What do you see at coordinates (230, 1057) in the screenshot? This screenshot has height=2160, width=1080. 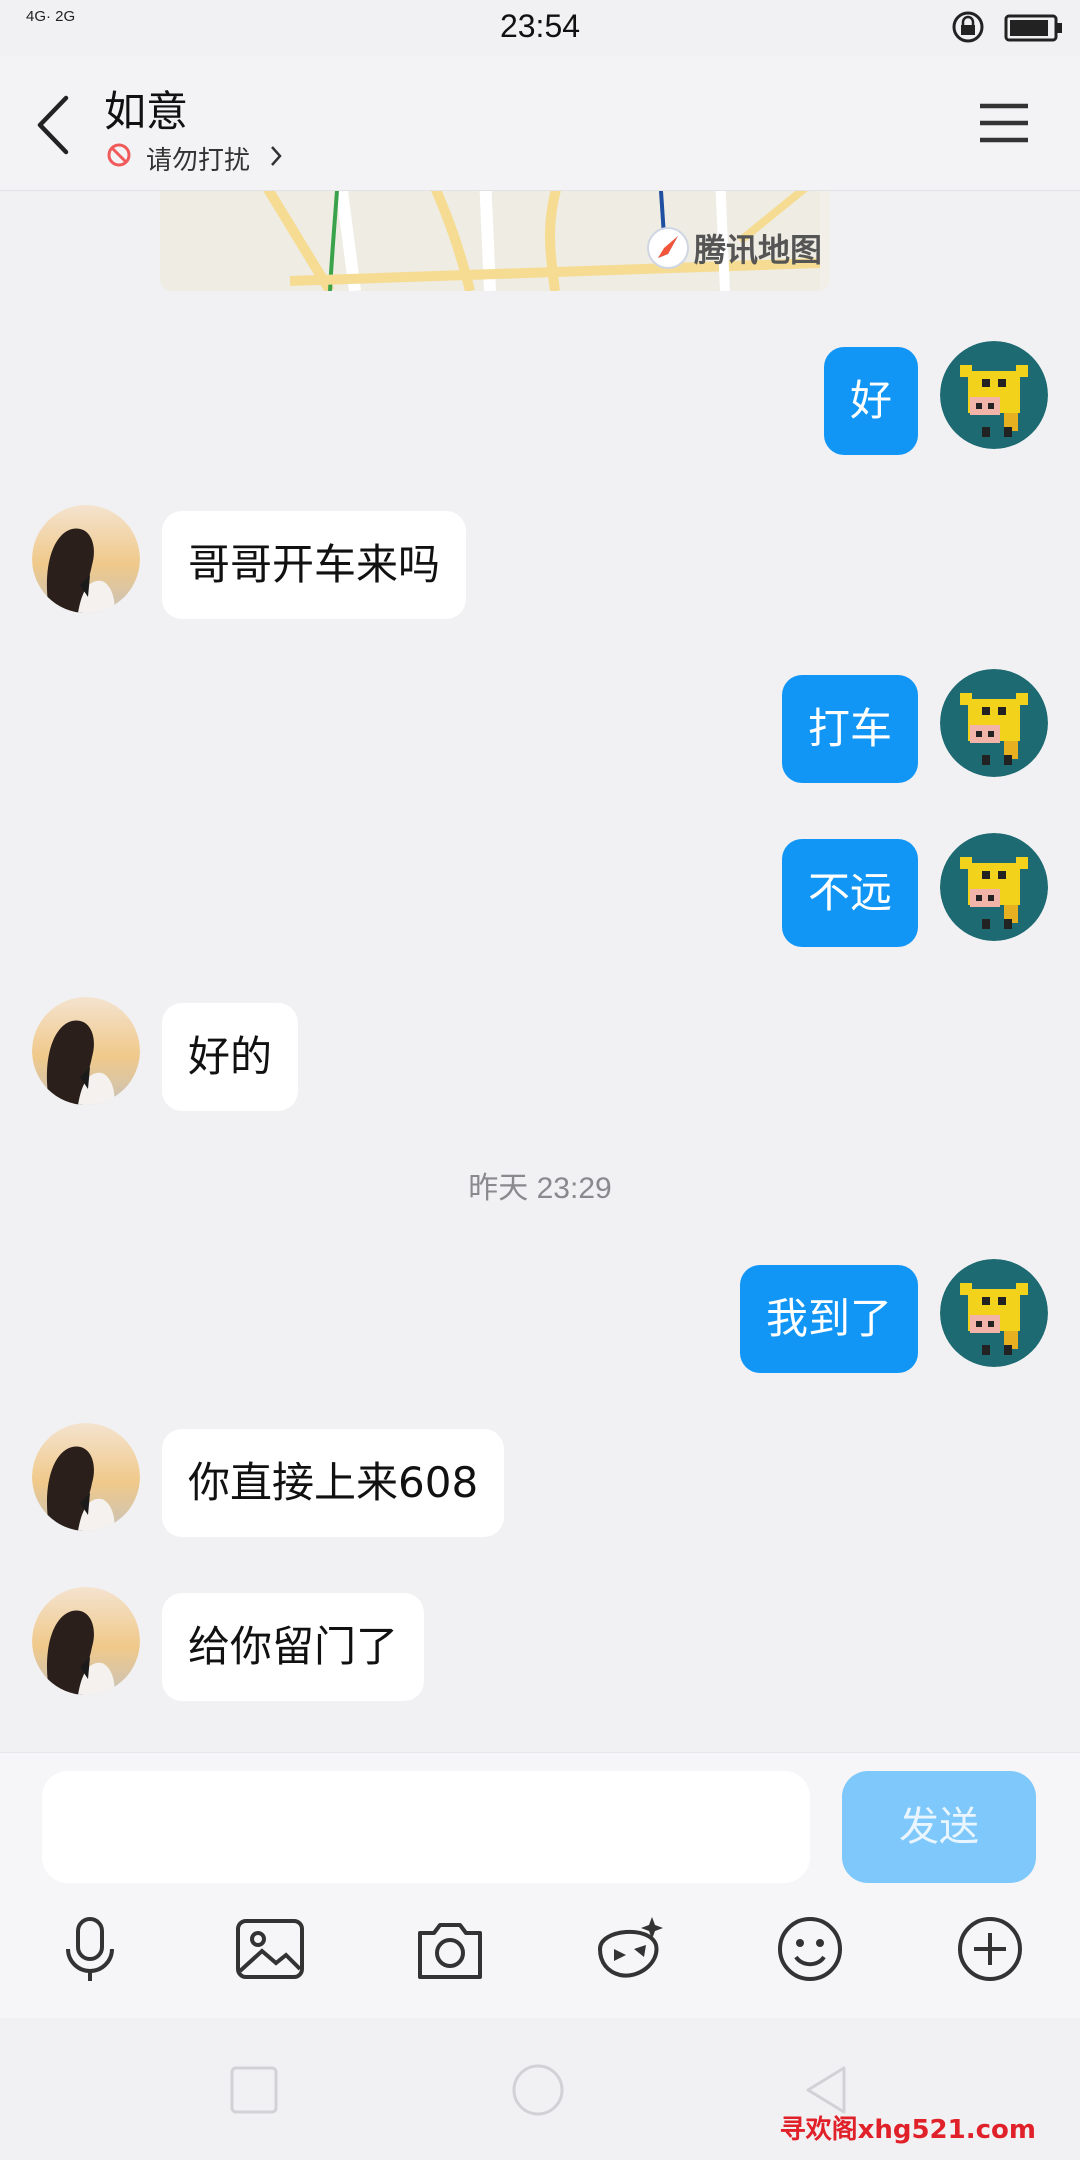 I see `message-bubble-in: 好的` at bounding box center [230, 1057].